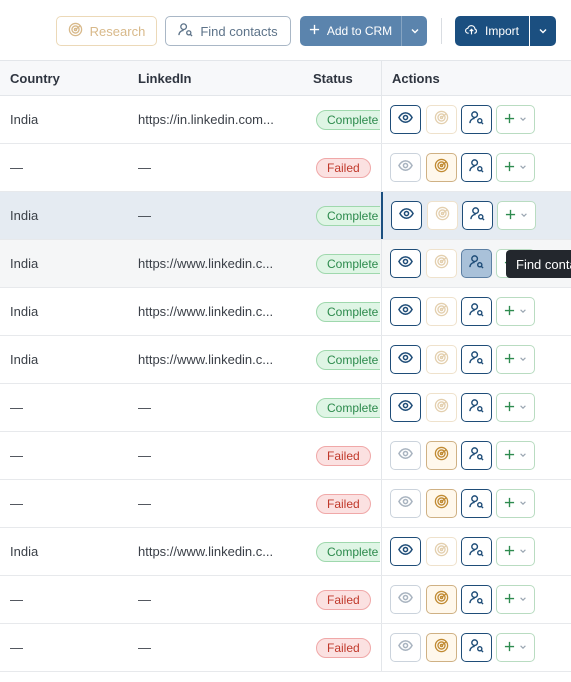 The image size is (571, 682). I want to click on find-contacts-button: Find contacts, so click(228, 31).